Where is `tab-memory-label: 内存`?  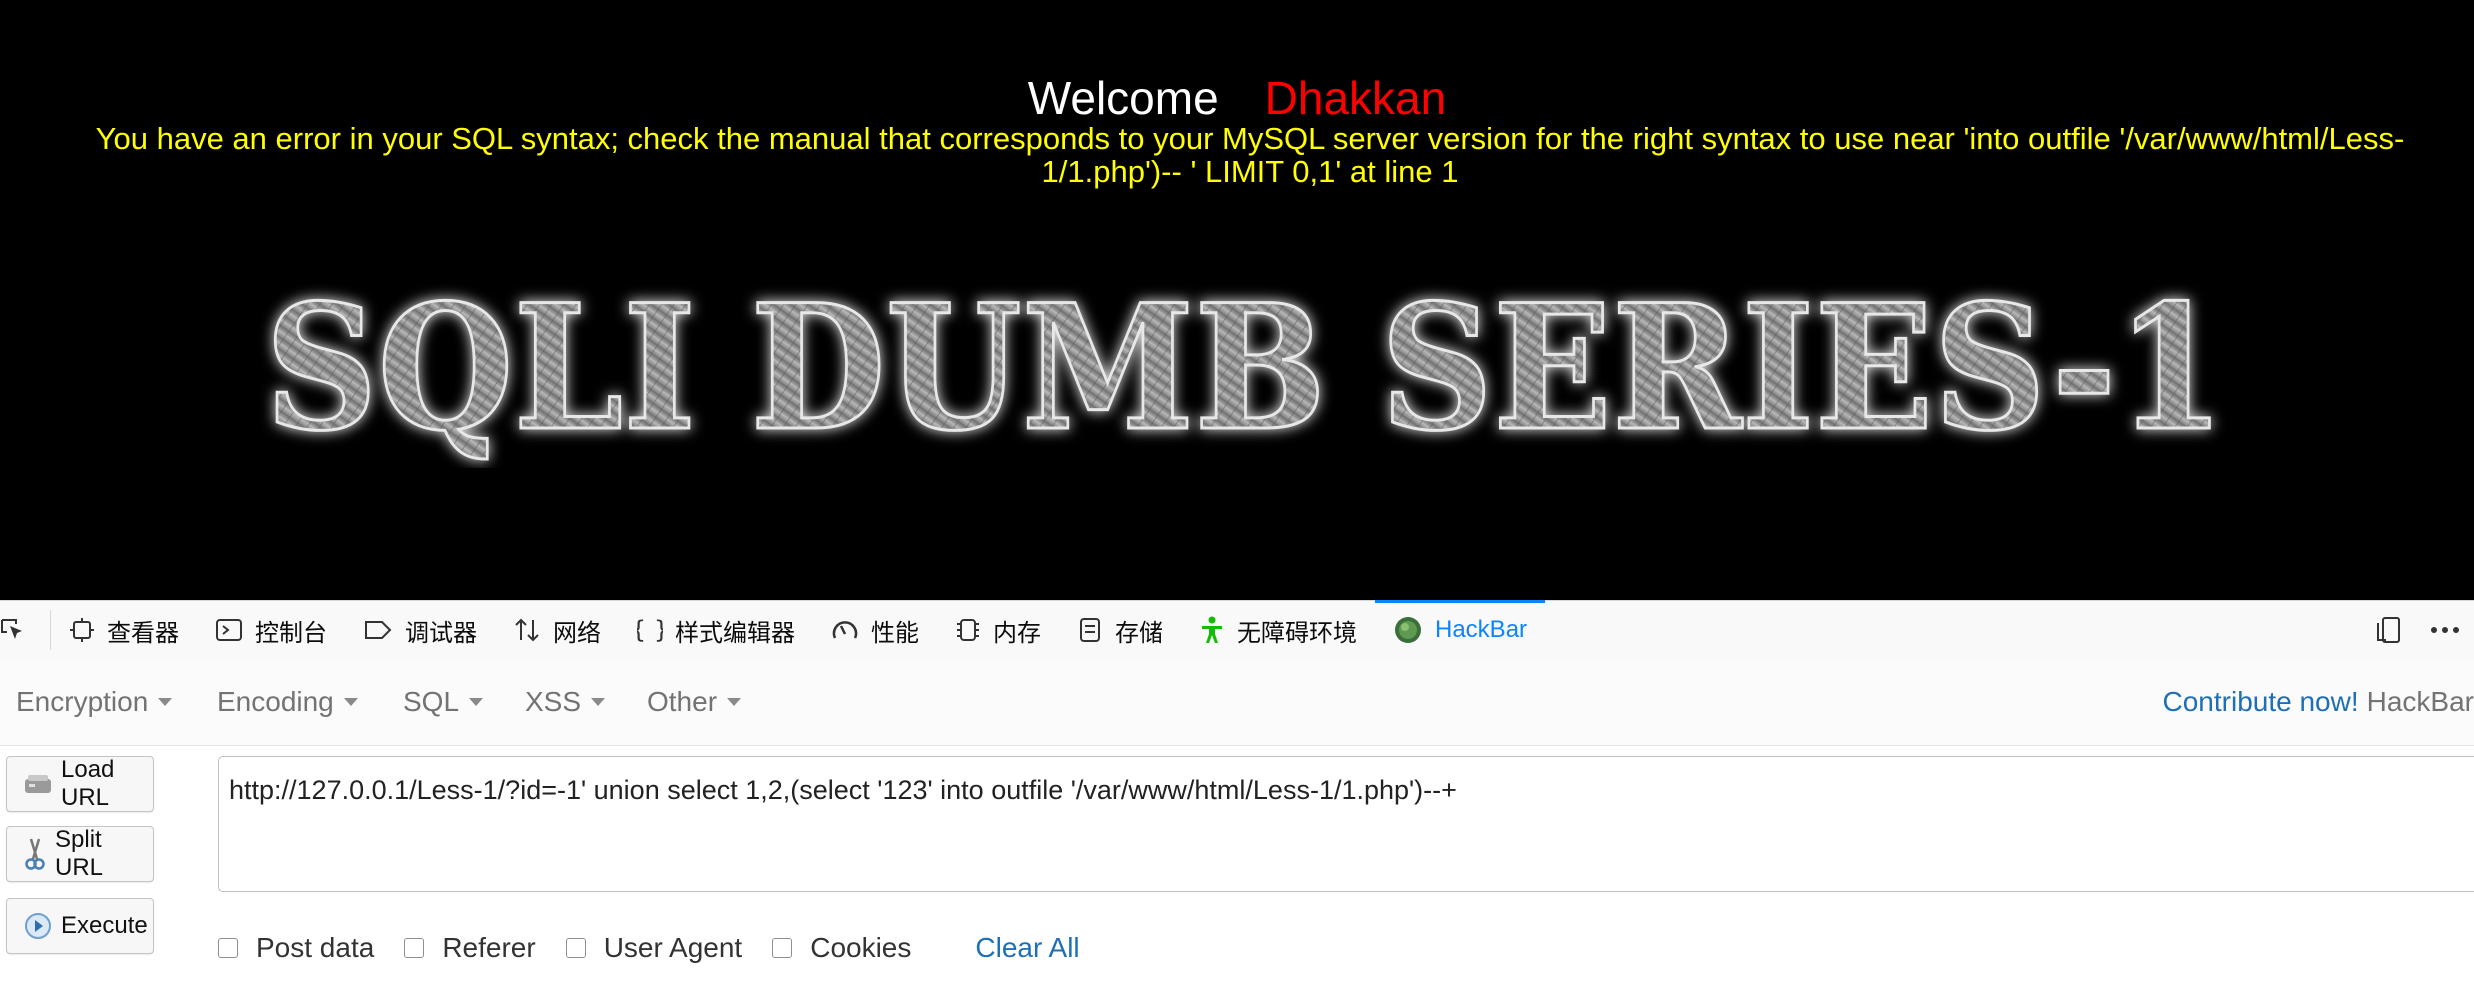
tab-memory-label: 内存 is located at coordinates (1017, 633).